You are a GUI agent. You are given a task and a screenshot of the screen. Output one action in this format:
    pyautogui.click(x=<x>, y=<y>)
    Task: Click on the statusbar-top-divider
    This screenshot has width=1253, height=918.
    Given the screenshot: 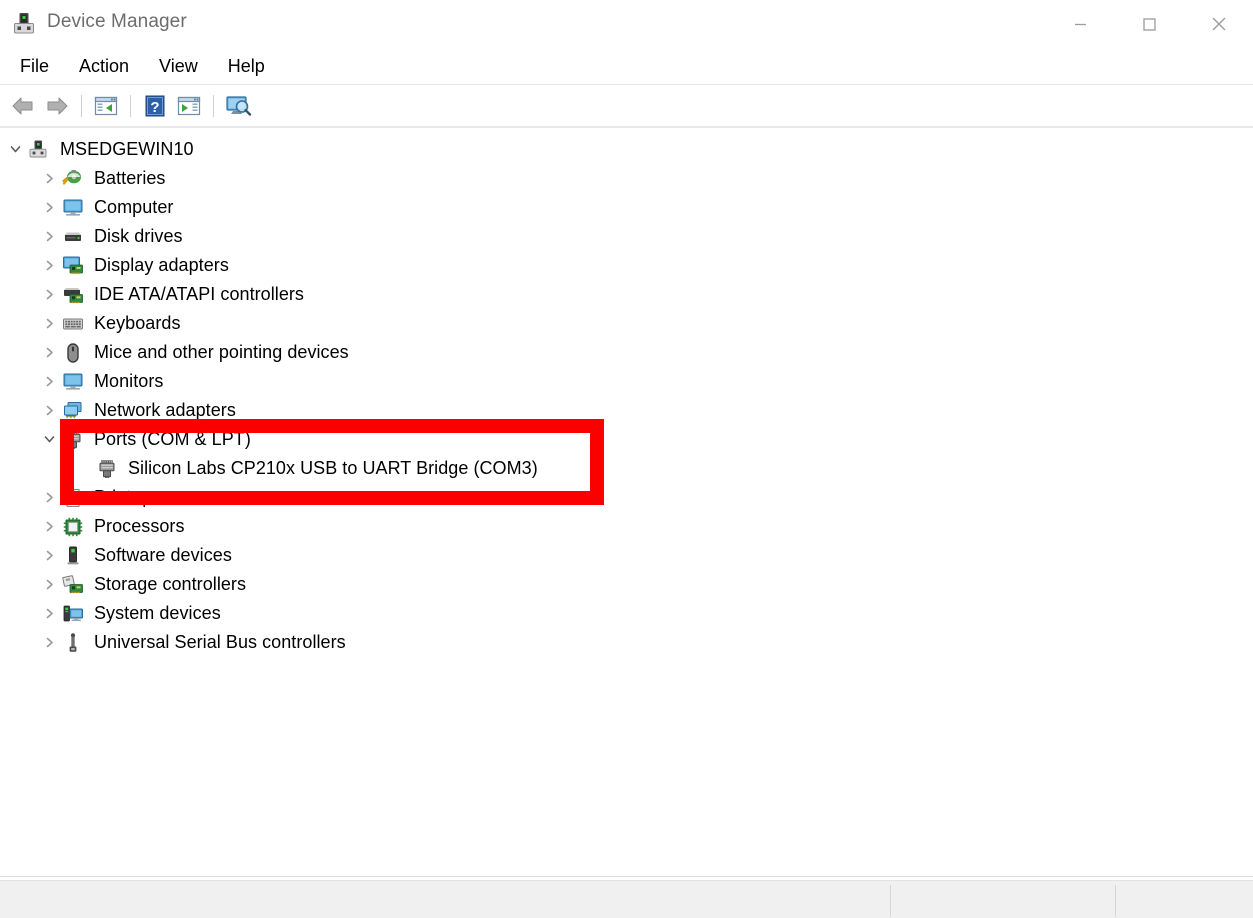 What is the action you would take?
    pyautogui.click(x=626, y=876)
    